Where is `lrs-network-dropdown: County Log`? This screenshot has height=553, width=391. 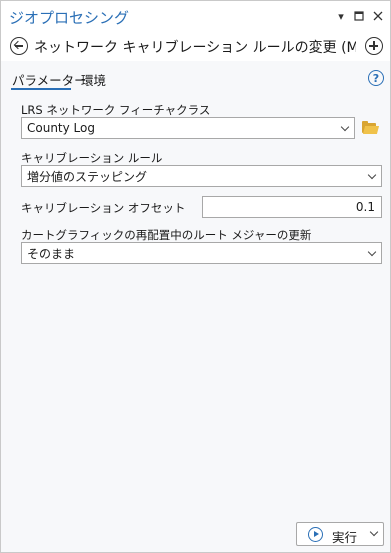
lrs-network-dropdown: County Log is located at coordinates (188, 128).